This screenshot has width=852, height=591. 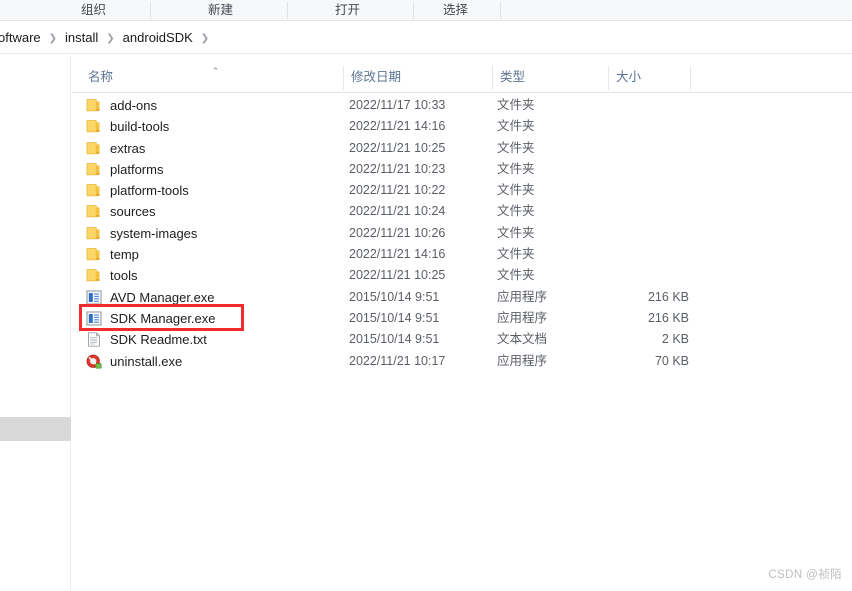 What do you see at coordinates (35, 323) in the screenshot?
I see `navigation-pane` at bounding box center [35, 323].